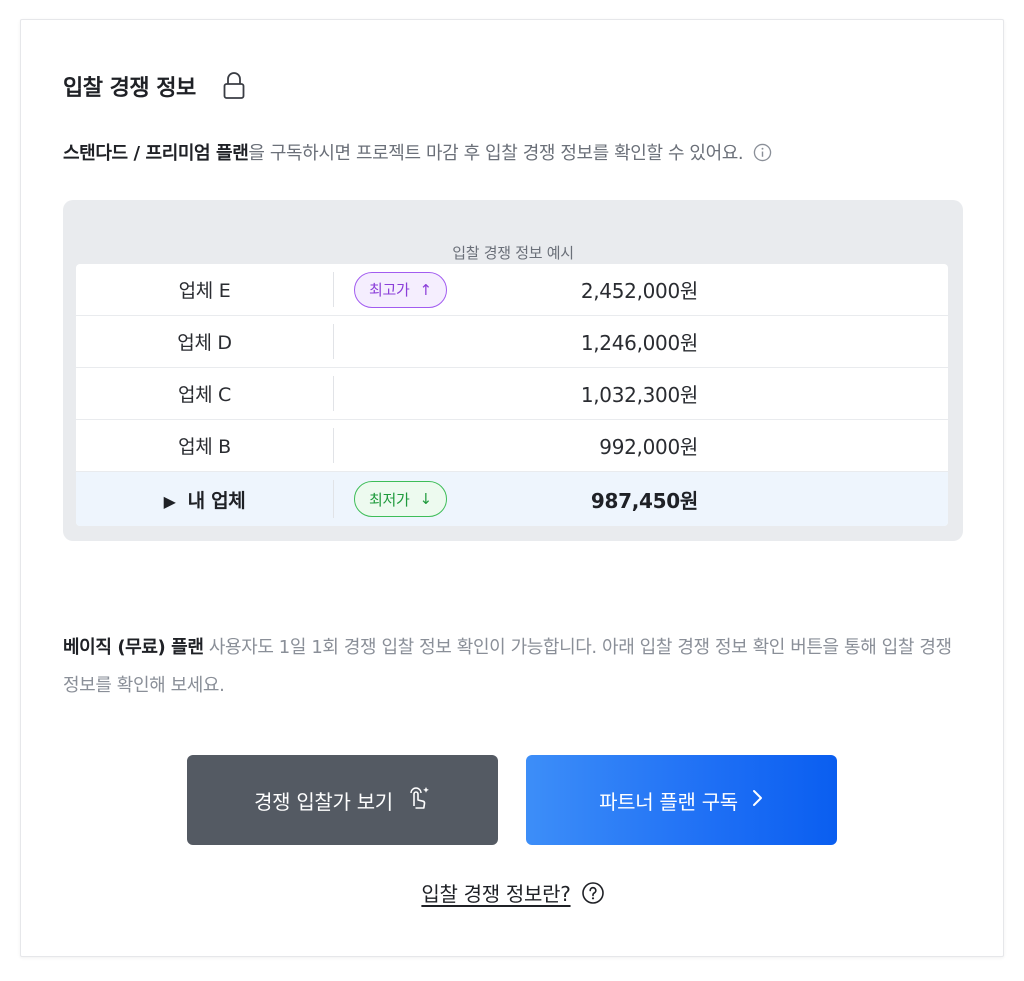 Image resolution: width=1024 pixels, height=981 pixels. I want to click on table-row: 업체 C 1,032,300원, so click(512, 394).